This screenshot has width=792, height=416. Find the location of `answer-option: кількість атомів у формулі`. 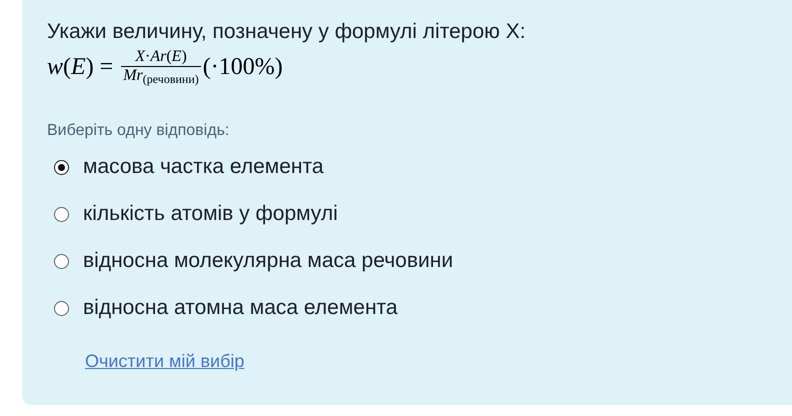

answer-option: кількість атомів у формулі is located at coordinates (419, 214).